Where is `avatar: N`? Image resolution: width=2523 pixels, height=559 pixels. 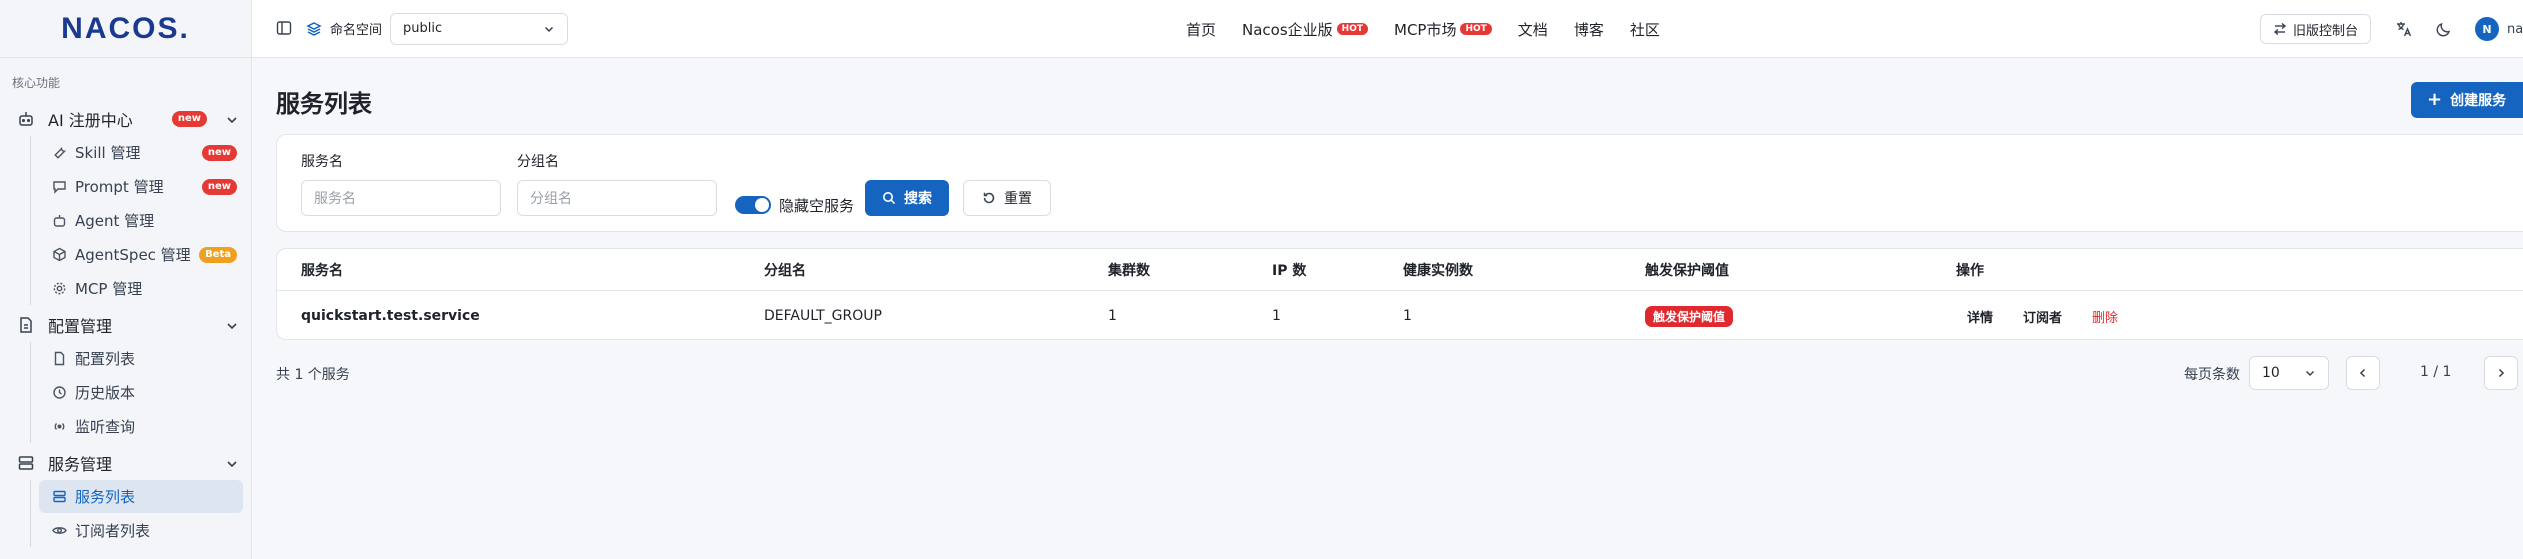 avatar: N is located at coordinates (2487, 29).